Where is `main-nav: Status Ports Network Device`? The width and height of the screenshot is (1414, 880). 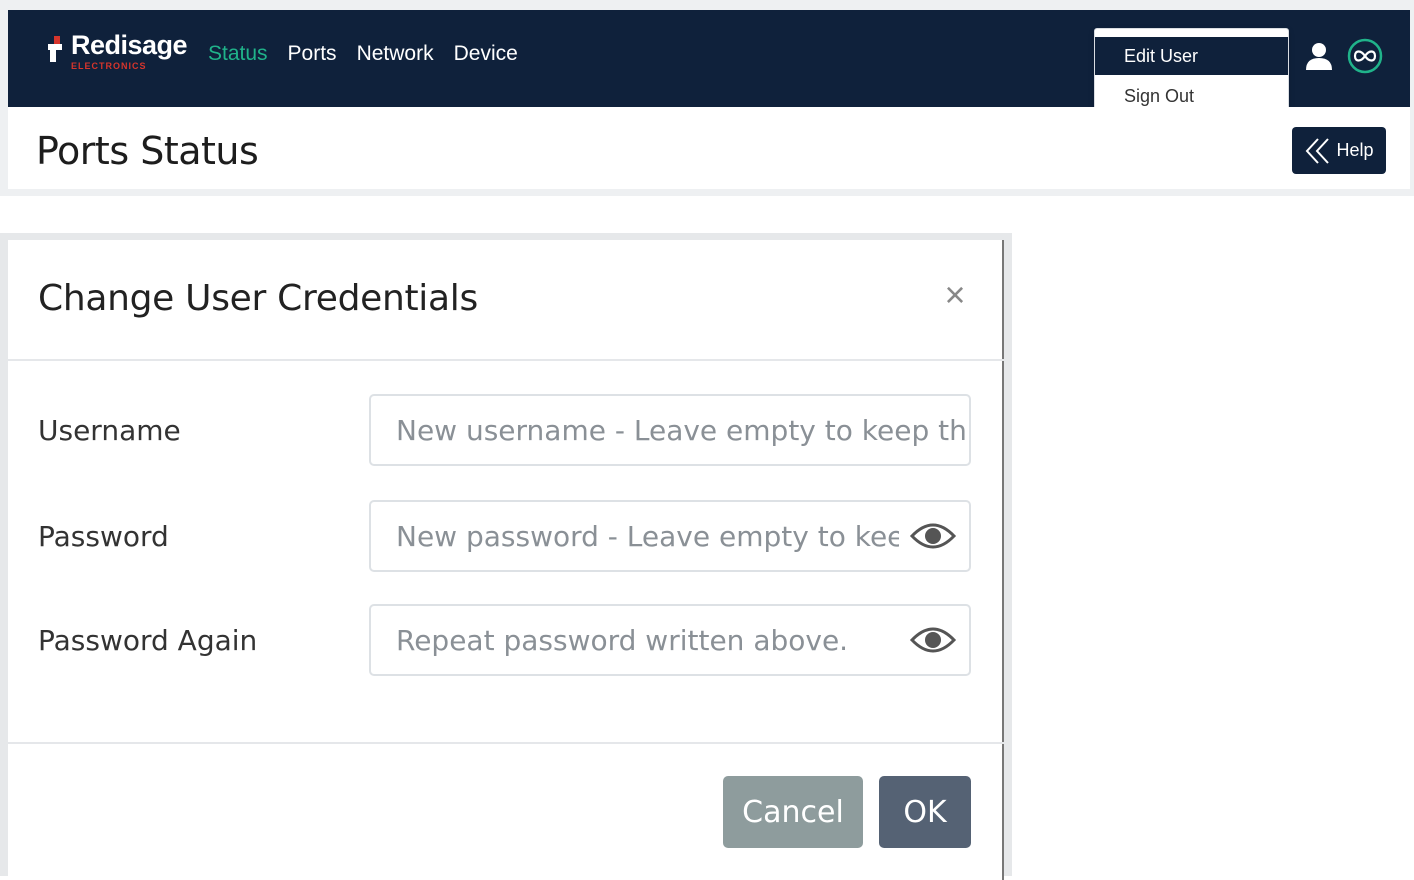
main-nav: Status Ports Network Device is located at coordinates (373, 54).